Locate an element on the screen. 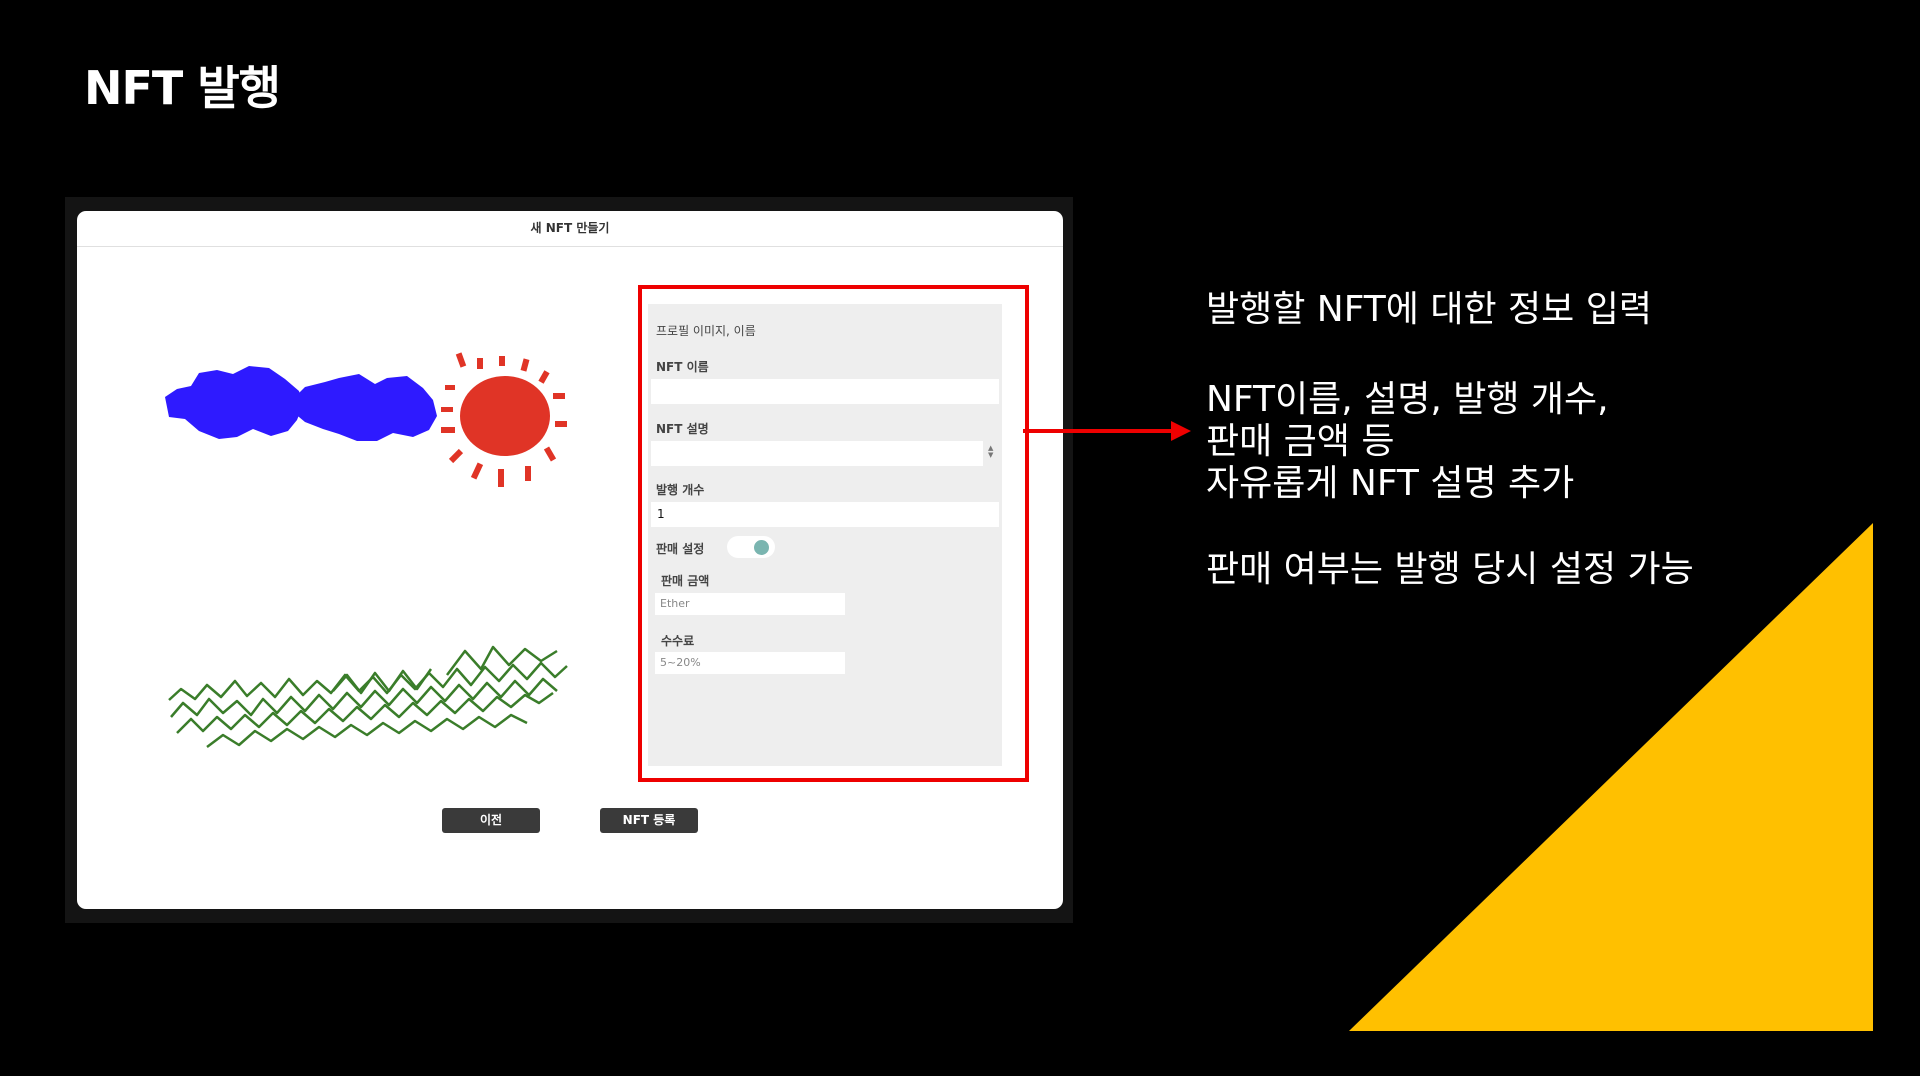 The image size is (1920, 1076). dialog-title: 새 NFT 만들기 is located at coordinates (570, 229).